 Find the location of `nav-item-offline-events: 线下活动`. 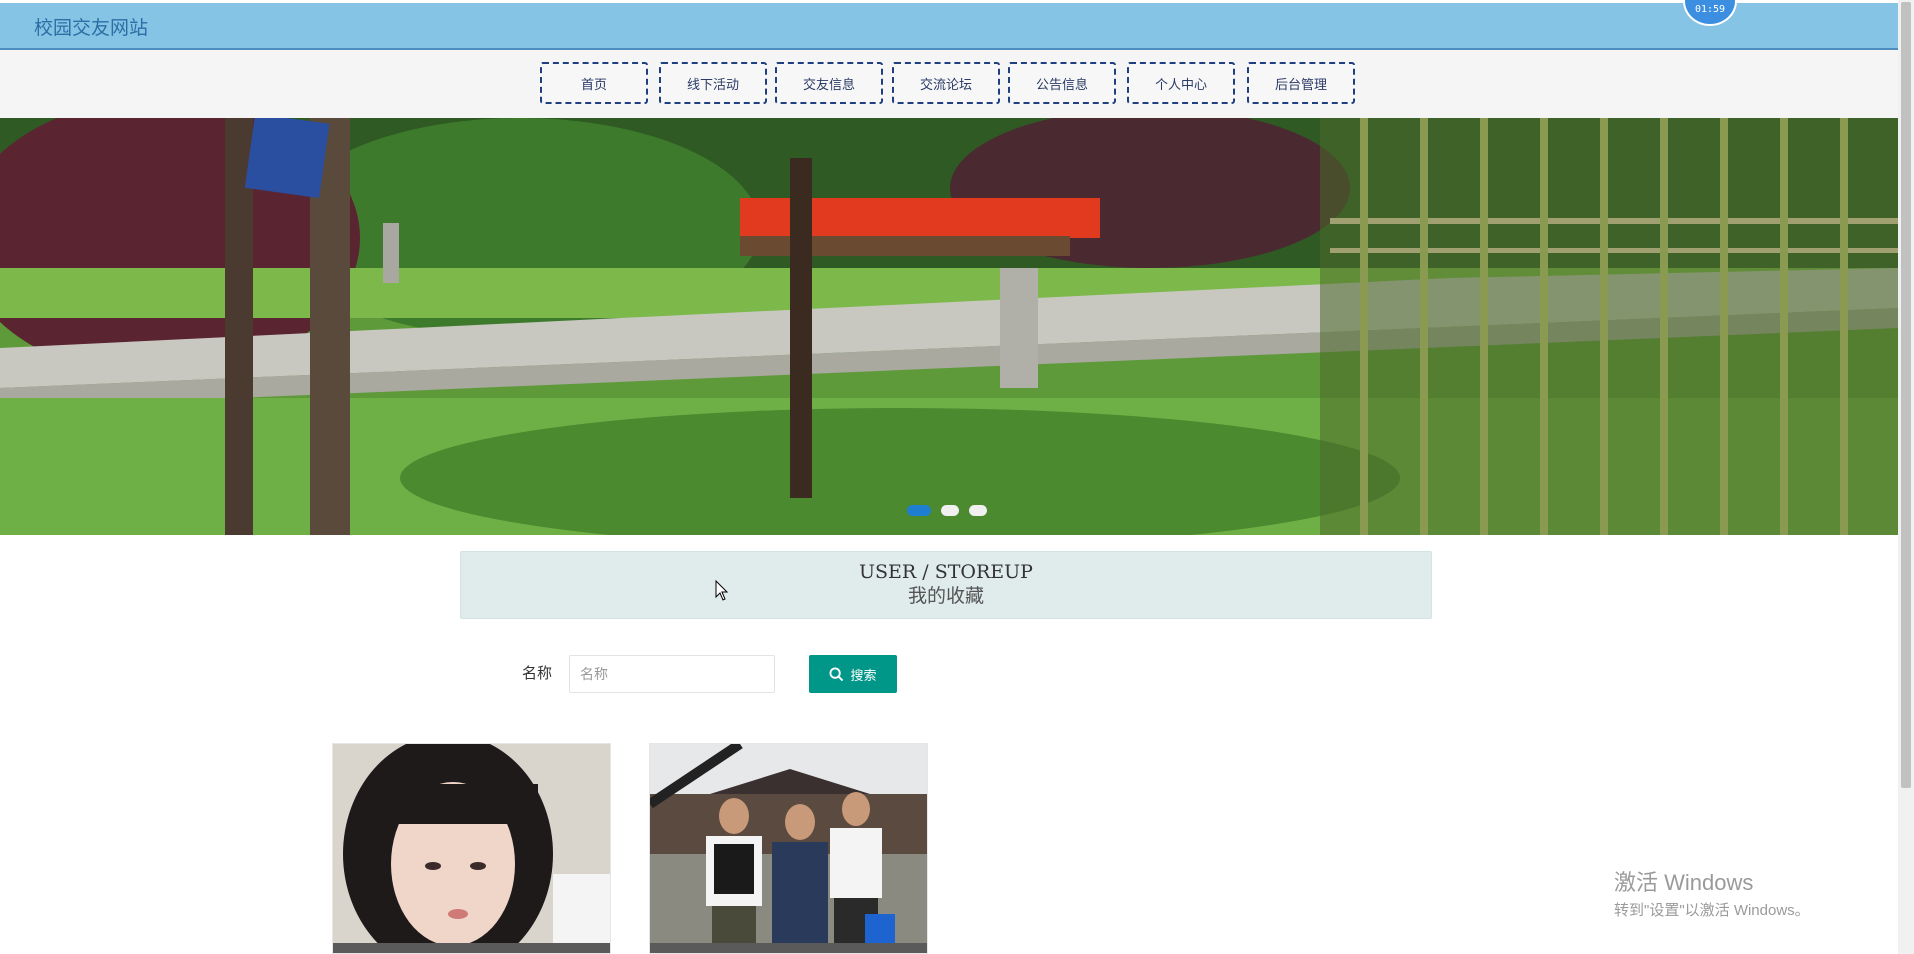

nav-item-offline-events: 线下活动 is located at coordinates (713, 83).